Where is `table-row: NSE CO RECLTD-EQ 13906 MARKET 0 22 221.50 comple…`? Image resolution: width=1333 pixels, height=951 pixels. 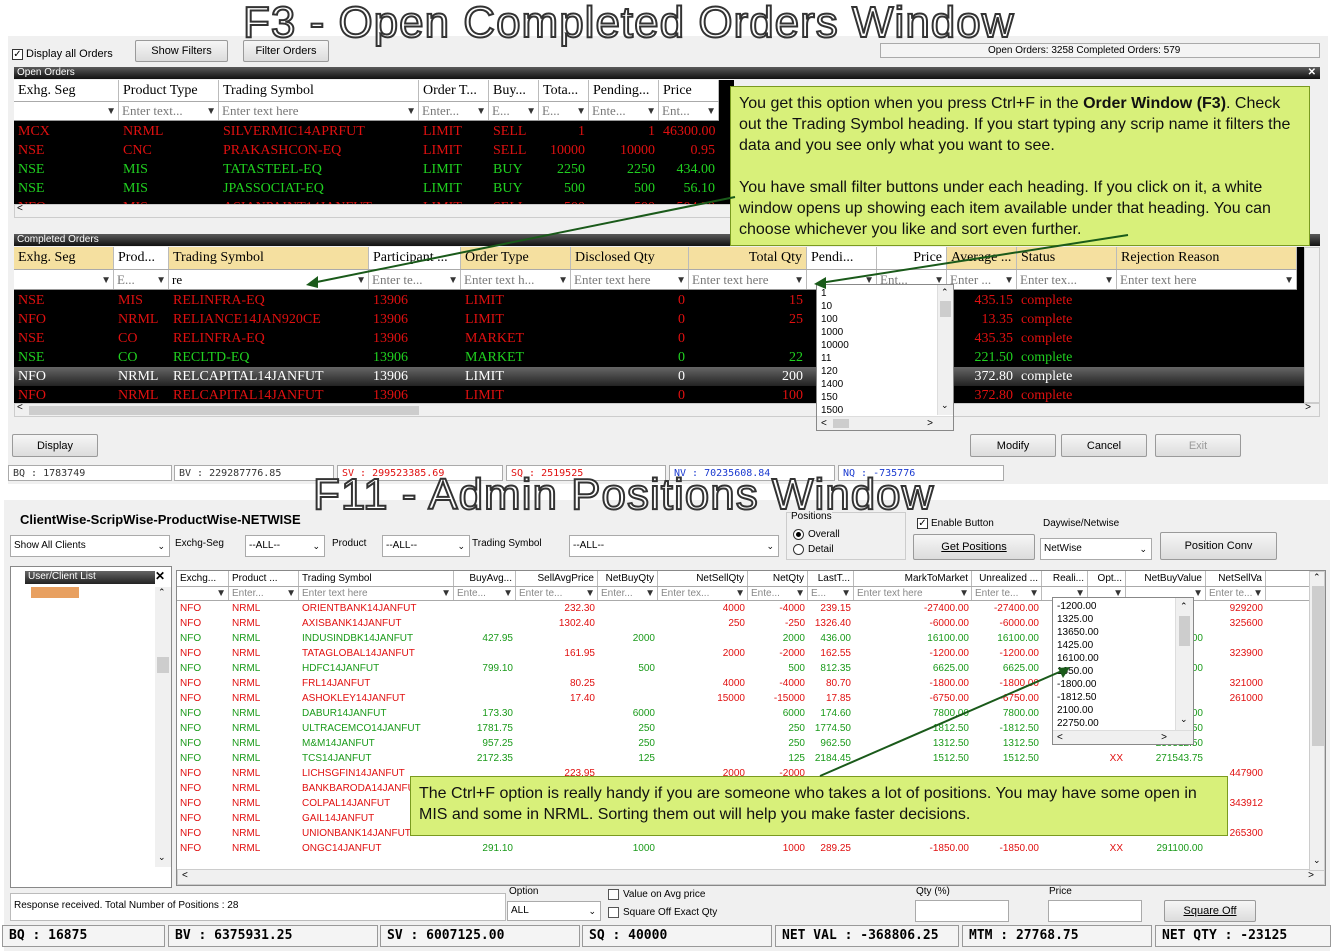 table-row: NSE CO RECLTD-EQ 13906 MARKET 0 22 221.50 comple… is located at coordinates (667, 357).